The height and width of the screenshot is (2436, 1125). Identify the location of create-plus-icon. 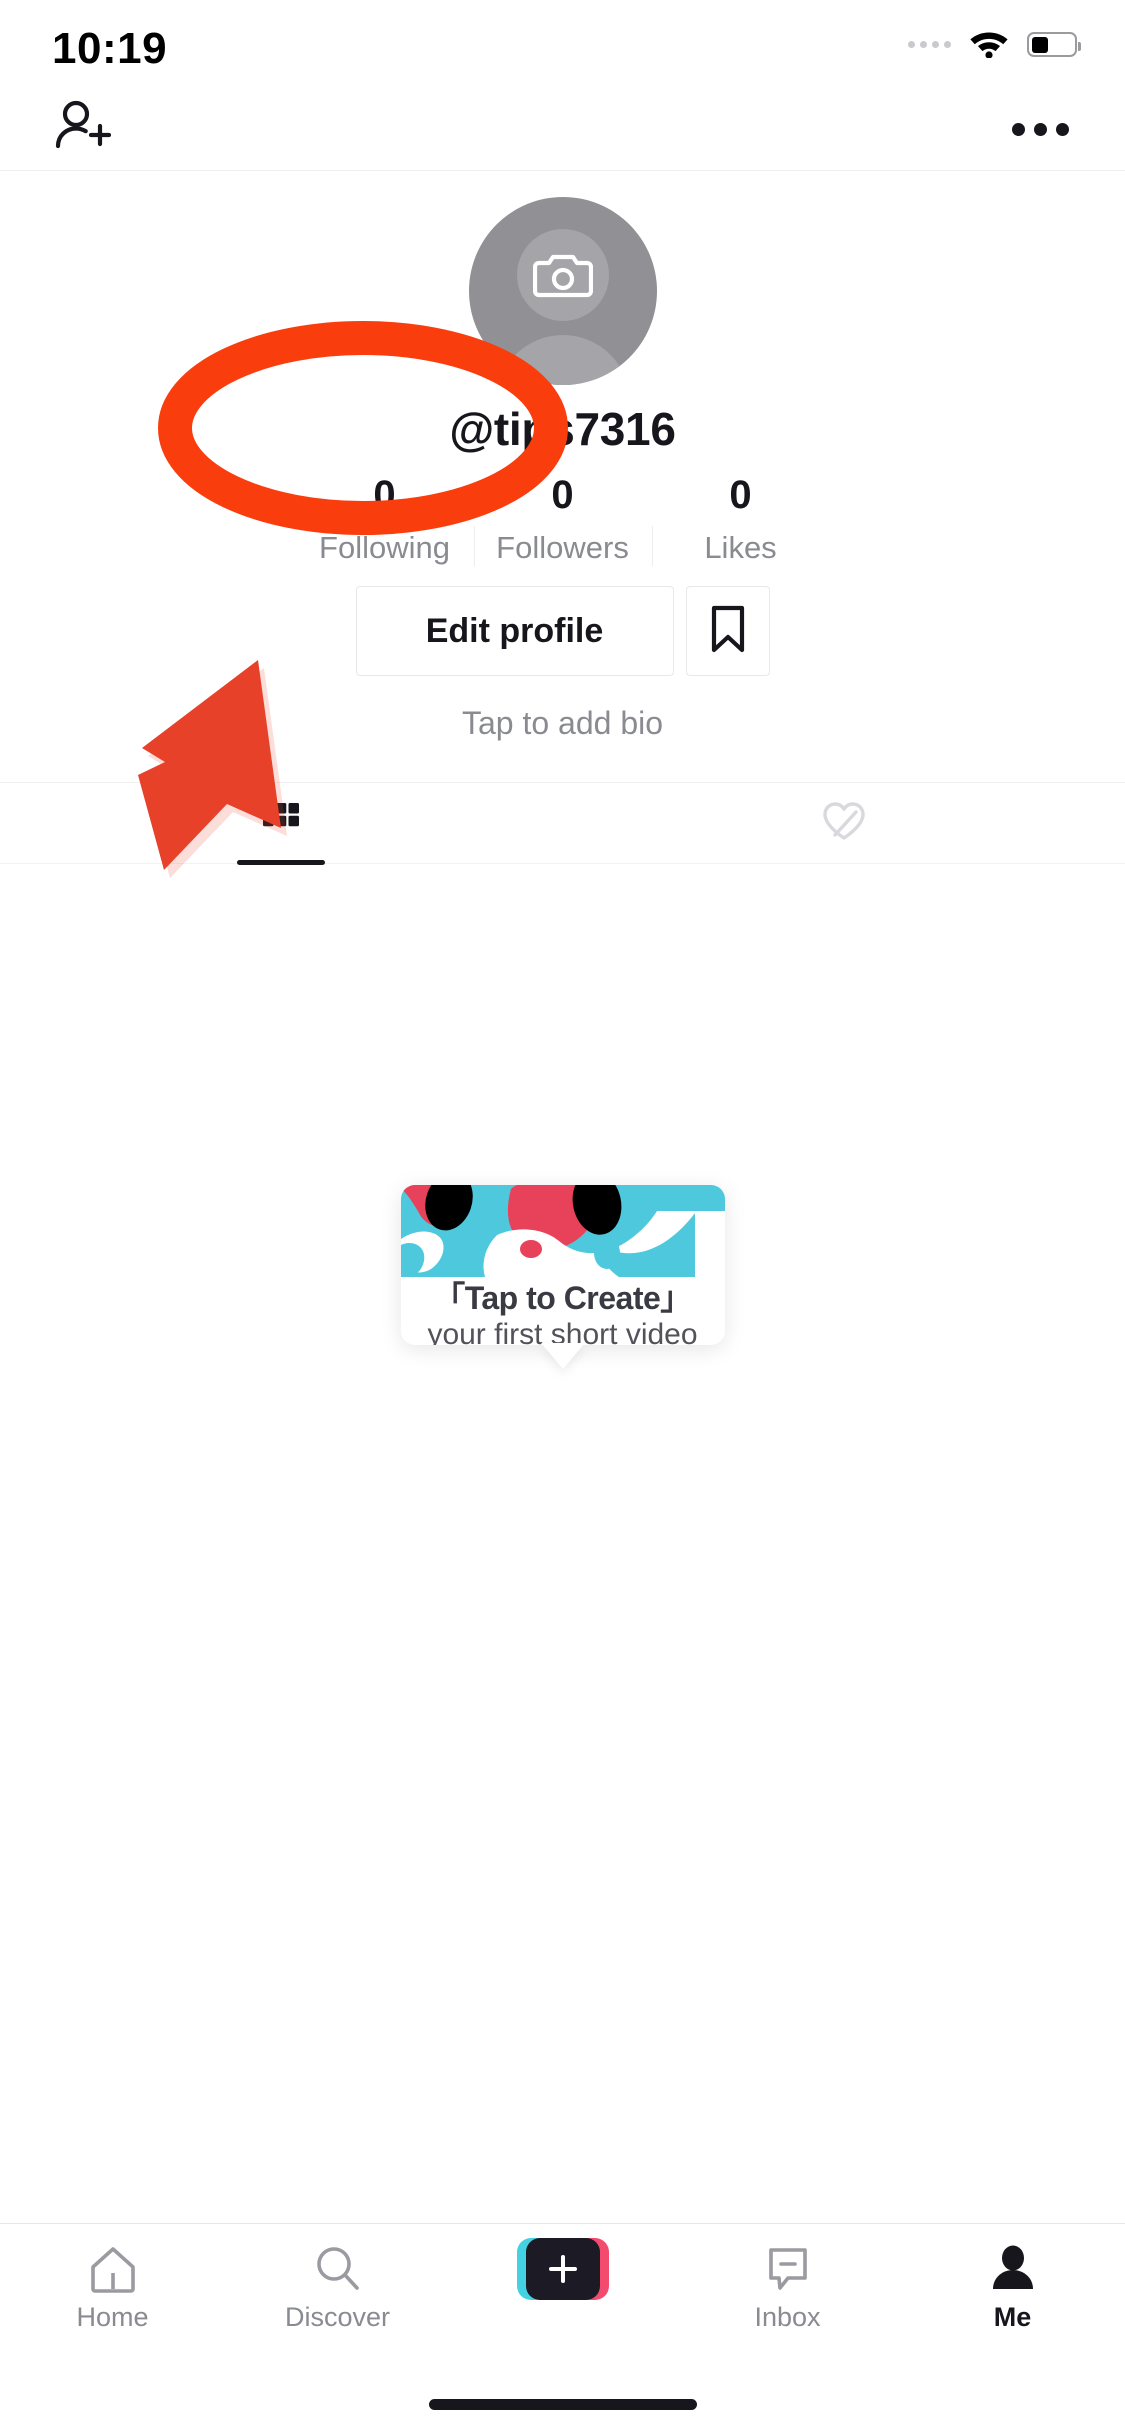
(562, 2269).